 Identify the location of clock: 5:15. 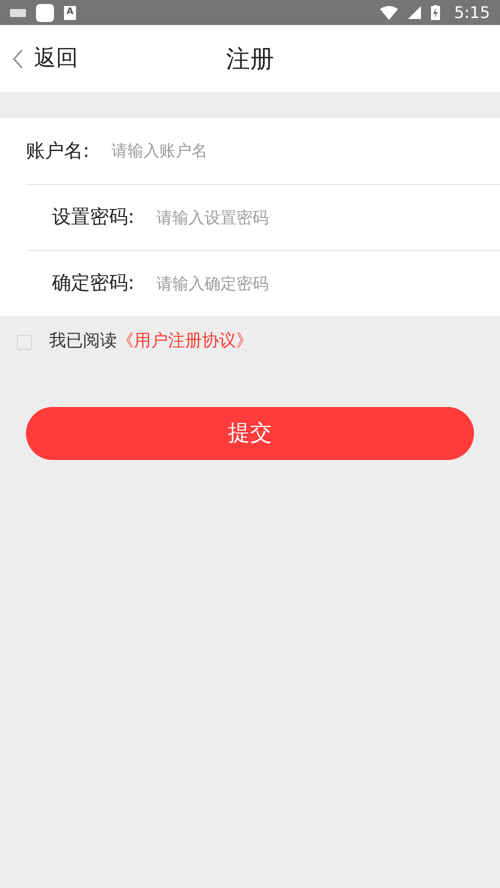
(472, 13).